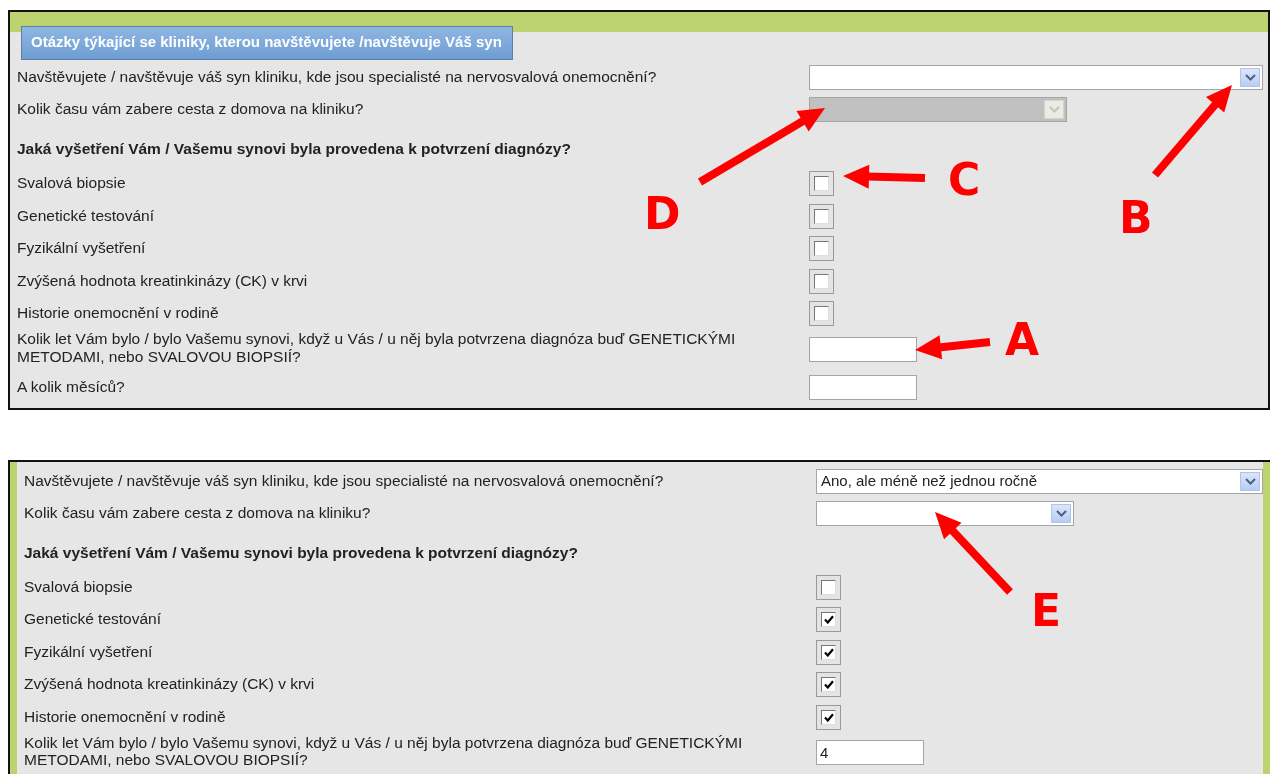  I want to click on annotation-letter: B, so click(1136, 218).